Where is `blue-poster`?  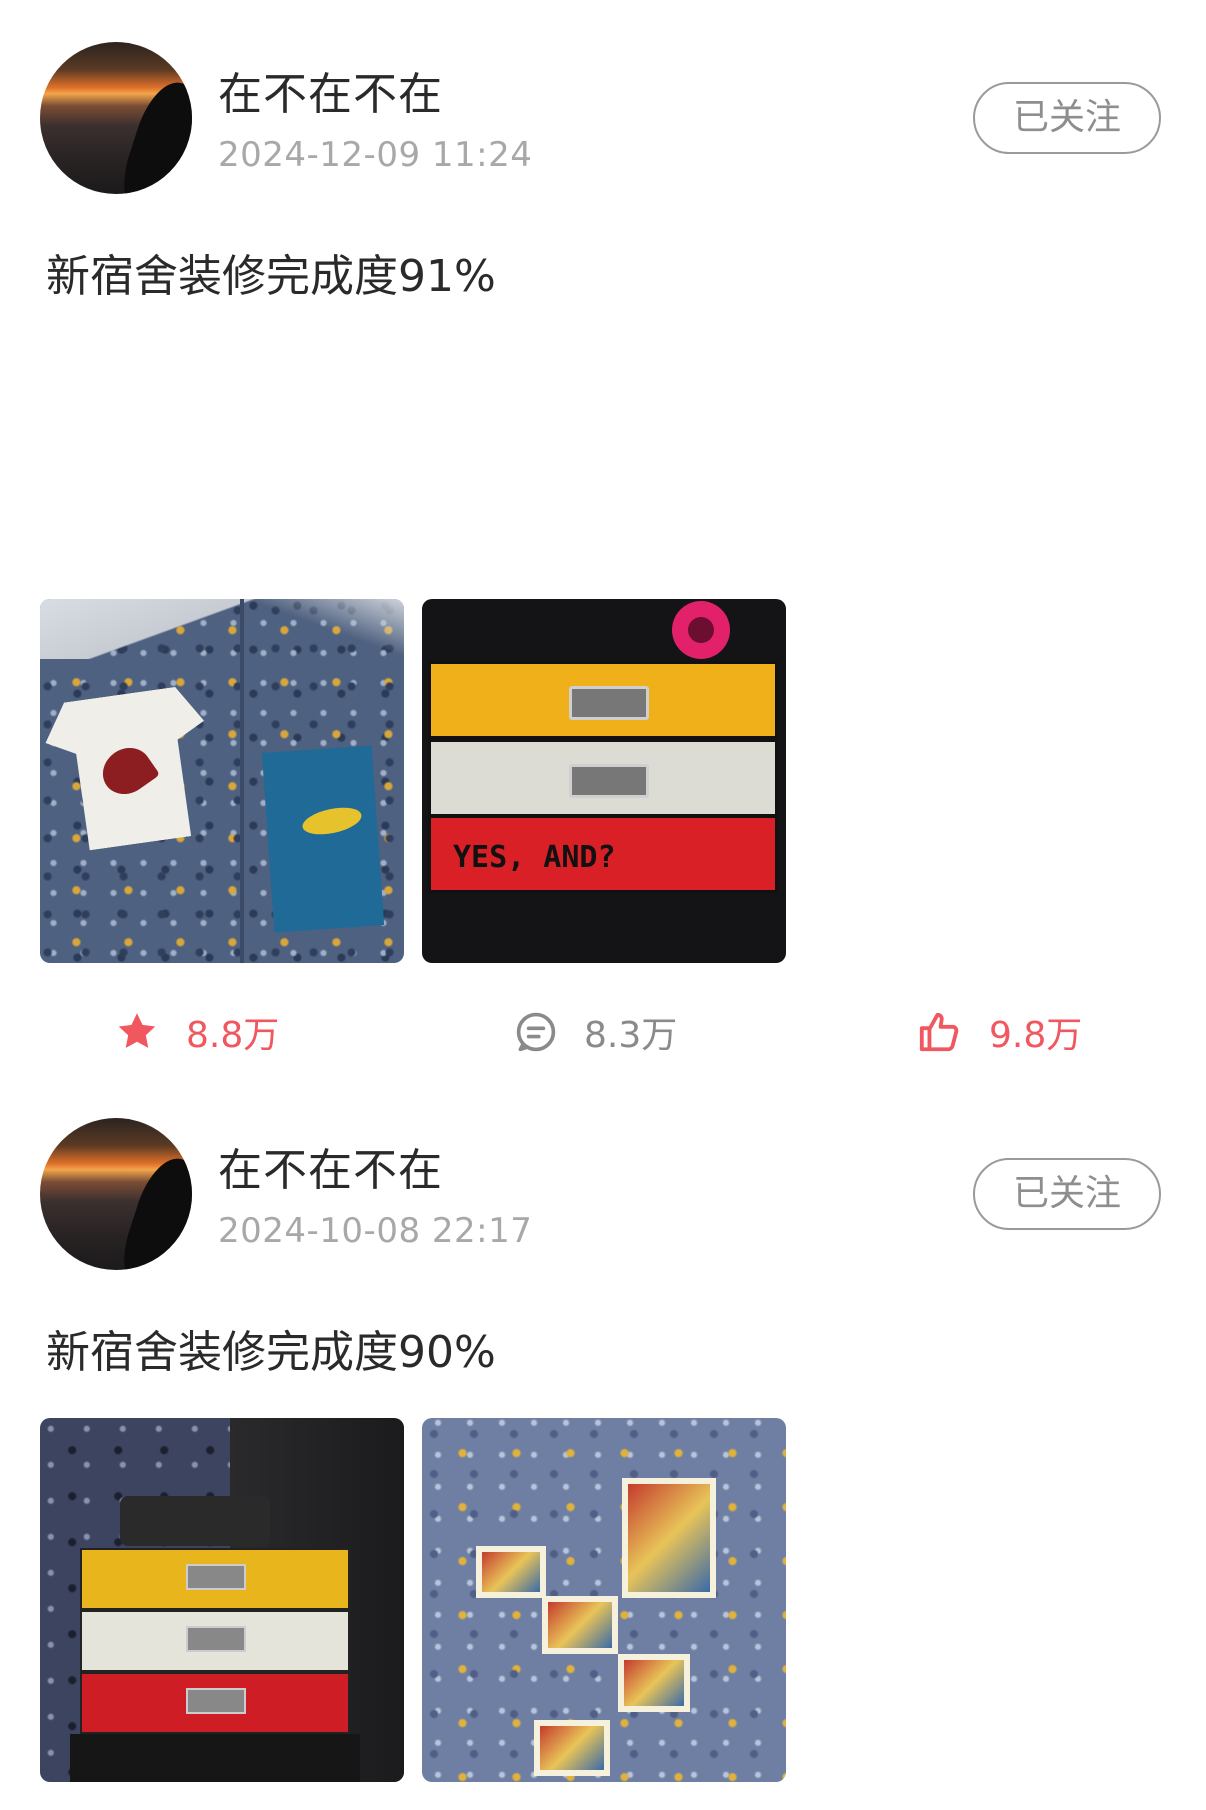
blue-poster is located at coordinates (323, 839).